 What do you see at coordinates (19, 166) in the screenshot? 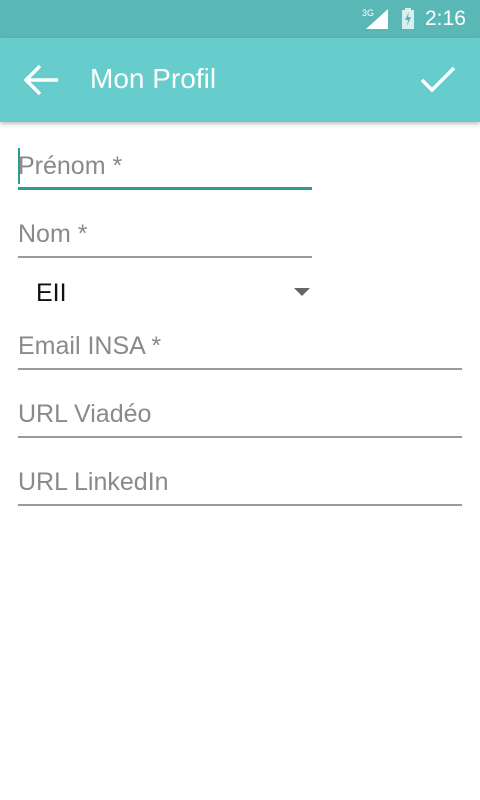
I see `text-caret` at bounding box center [19, 166].